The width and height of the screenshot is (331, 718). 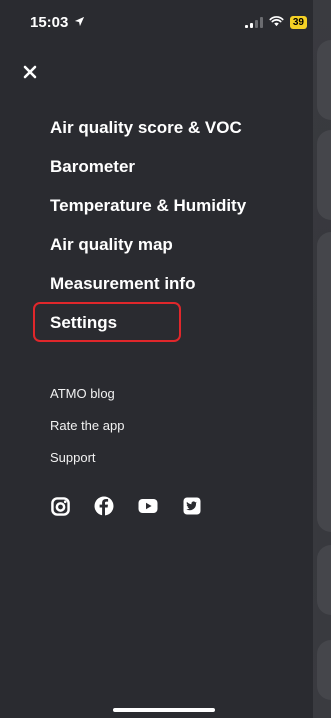 What do you see at coordinates (192, 506) in the screenshot?
I see `twitter-icon` at bounding box center [192, 506].